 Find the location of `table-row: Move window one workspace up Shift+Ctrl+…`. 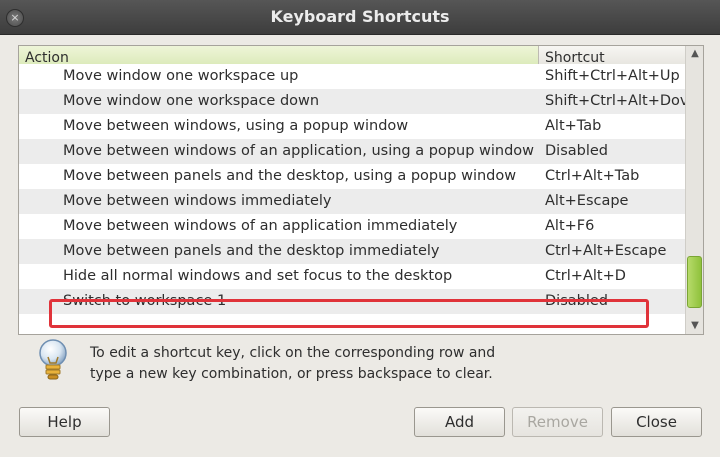

table-row: Move window one workspace up Shift+Ctrl+… is located at coordinates (352, 76).